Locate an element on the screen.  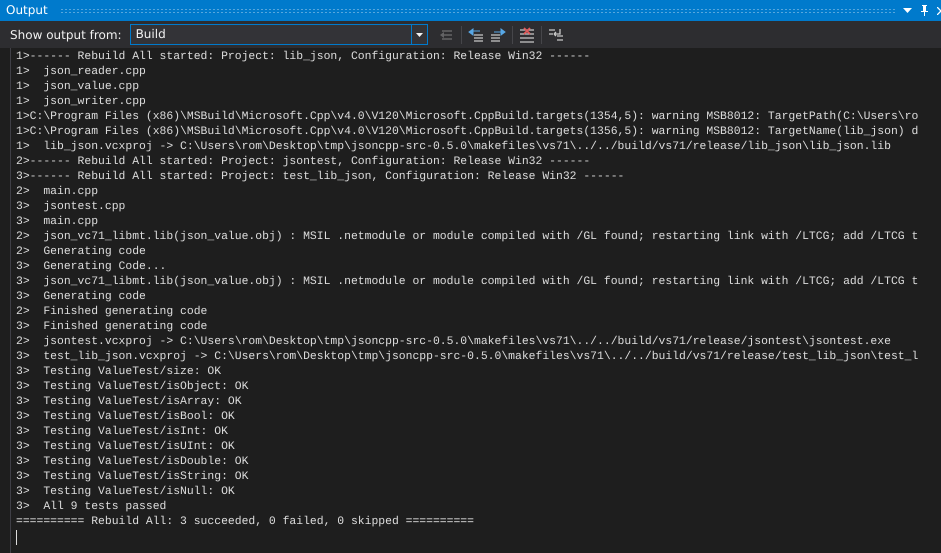
close-icon is located at coordinates (939, 10).